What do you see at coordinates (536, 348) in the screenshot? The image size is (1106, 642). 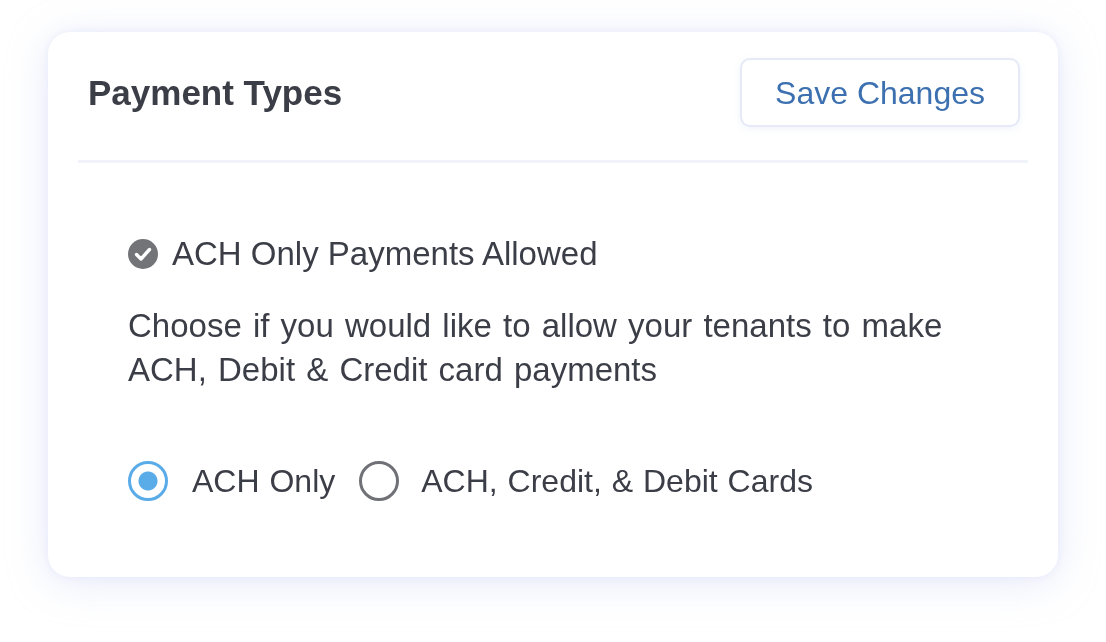 I see `description-text: Choose if you would like to allow your tenants to make ACH, Debit & Credit card payments` at bounding box center [536, 348].